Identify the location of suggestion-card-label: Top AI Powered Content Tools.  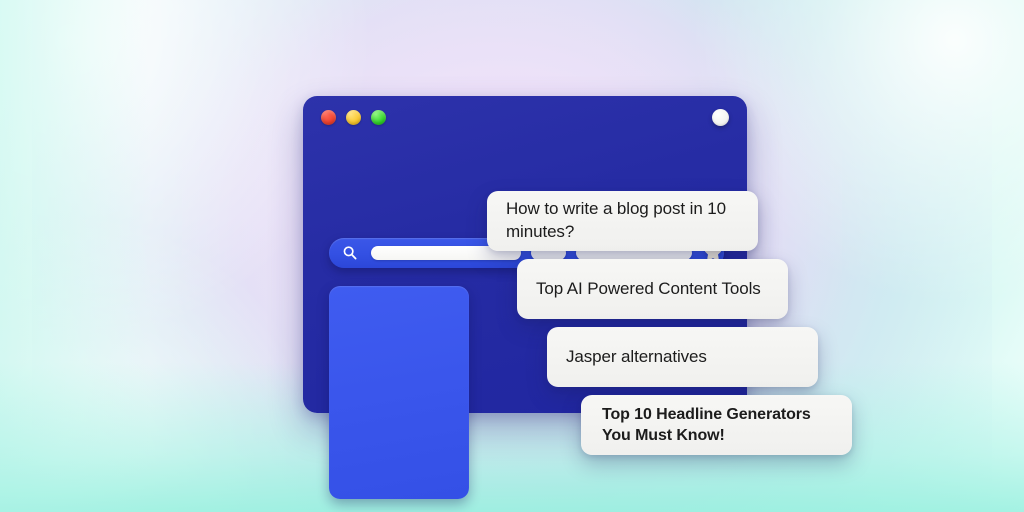
(648, 288).